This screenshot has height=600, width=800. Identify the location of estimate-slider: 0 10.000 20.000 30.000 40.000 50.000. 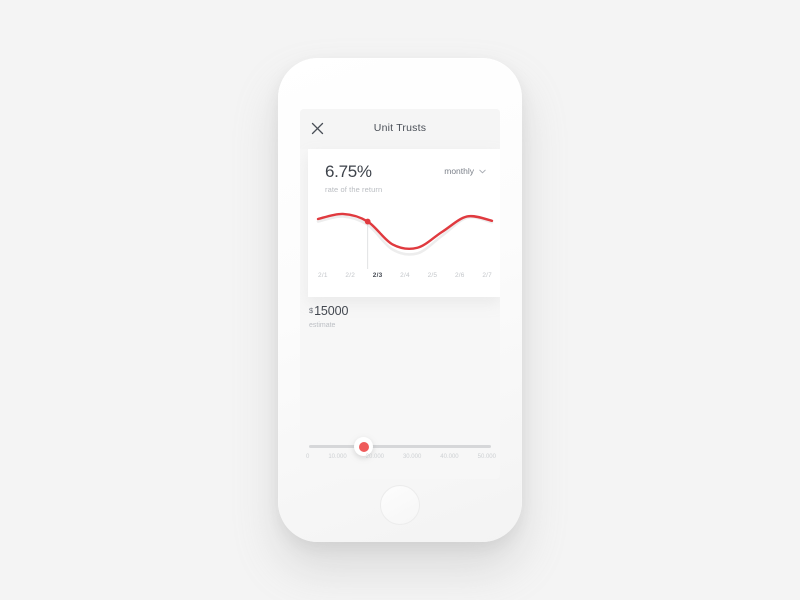
(401, 451).